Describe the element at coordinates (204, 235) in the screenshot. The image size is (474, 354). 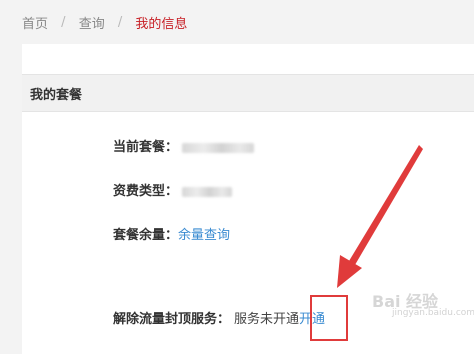
I see `balance-query-link: 余量查询` at that location.